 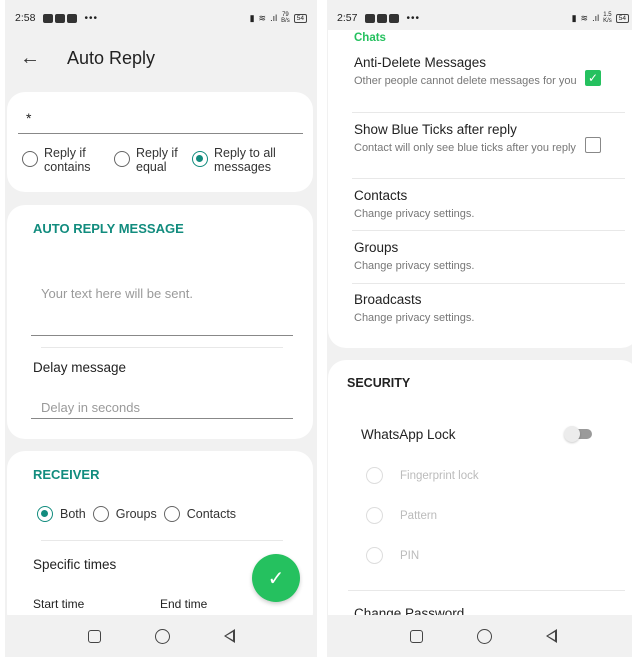 What do you see at coordinates (162, 407) in the screenshot?
I see `delay-input: Delay in seconds` at bounding box center [162, 407].